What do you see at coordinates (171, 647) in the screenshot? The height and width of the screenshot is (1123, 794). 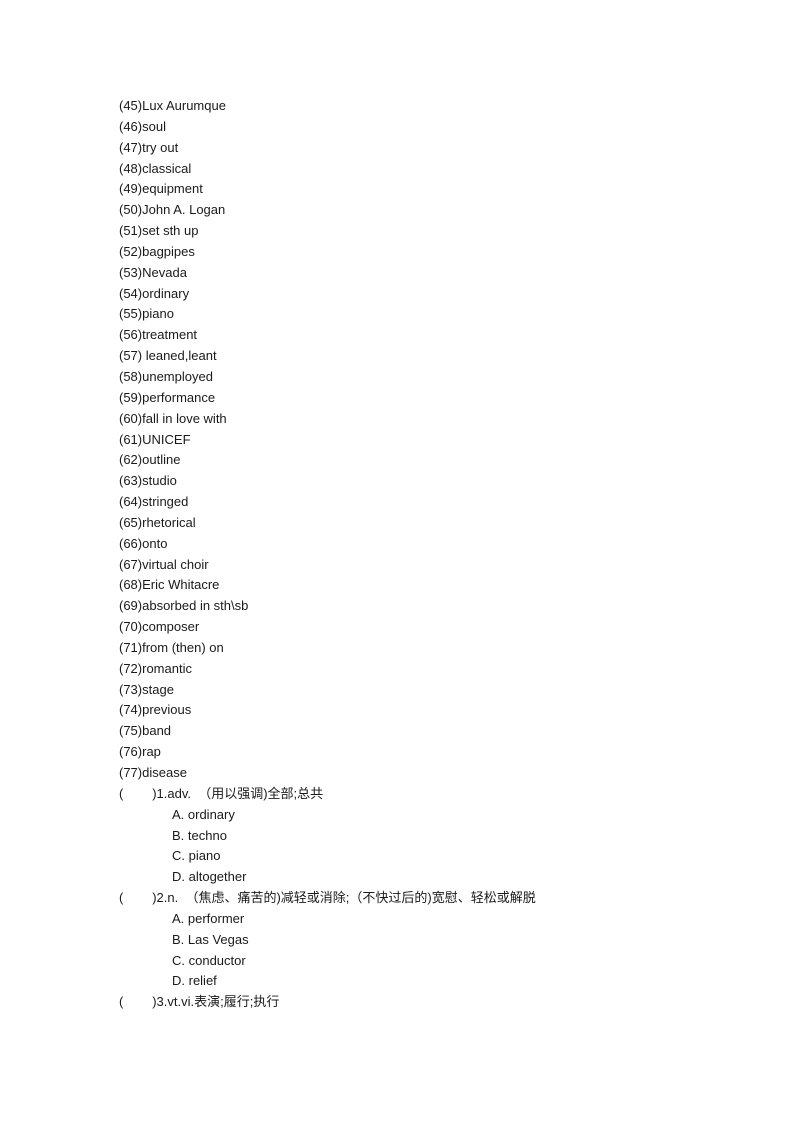 I see `vocabulary-item: (71)from (then) on` at bounding box center [171, 647].